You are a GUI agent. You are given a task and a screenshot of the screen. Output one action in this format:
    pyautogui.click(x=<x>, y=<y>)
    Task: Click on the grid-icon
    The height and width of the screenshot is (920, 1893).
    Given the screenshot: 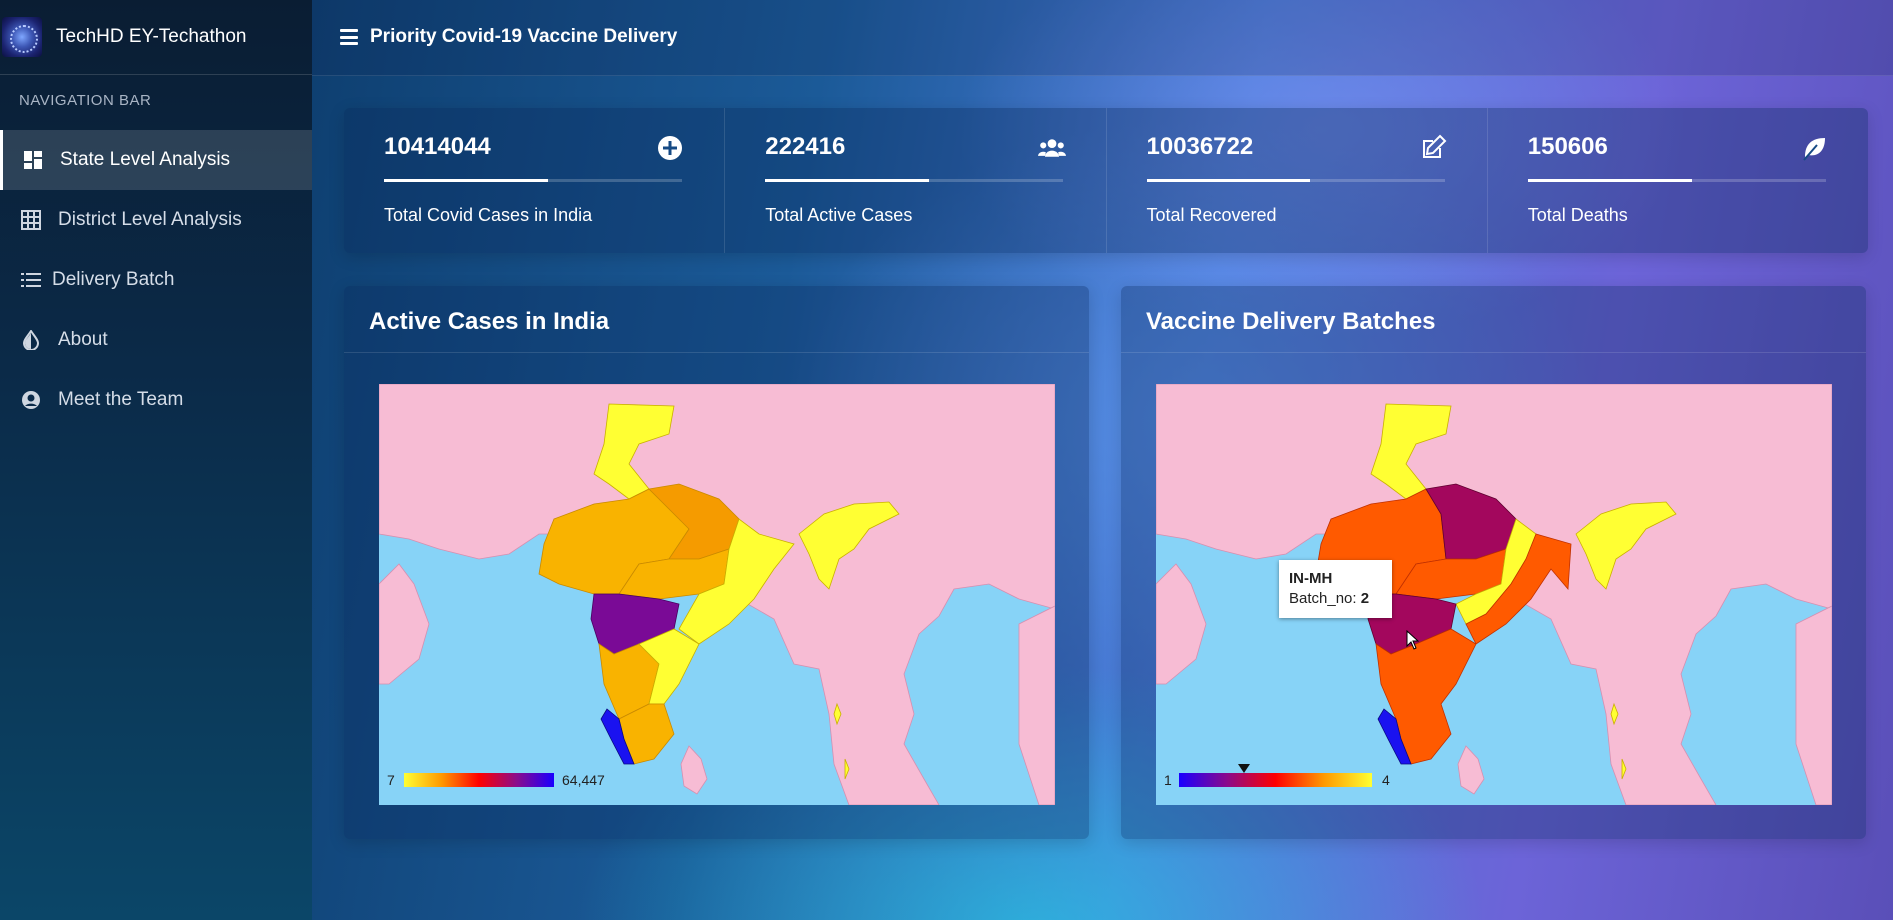 What is the action you would take?
    pyautogui.click(x=31, y=220)
    